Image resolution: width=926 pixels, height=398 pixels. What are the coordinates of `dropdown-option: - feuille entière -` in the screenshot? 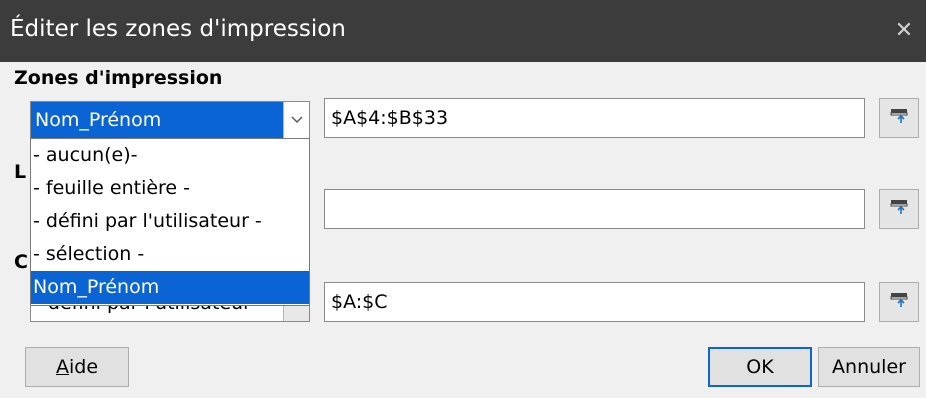 It's located at (170, 188).